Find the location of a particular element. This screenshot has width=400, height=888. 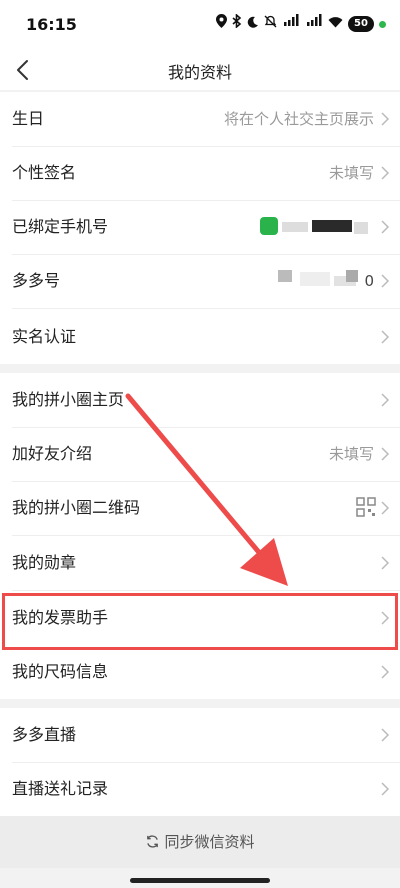

signal-5g-icon is located at coordinates (291, 24).